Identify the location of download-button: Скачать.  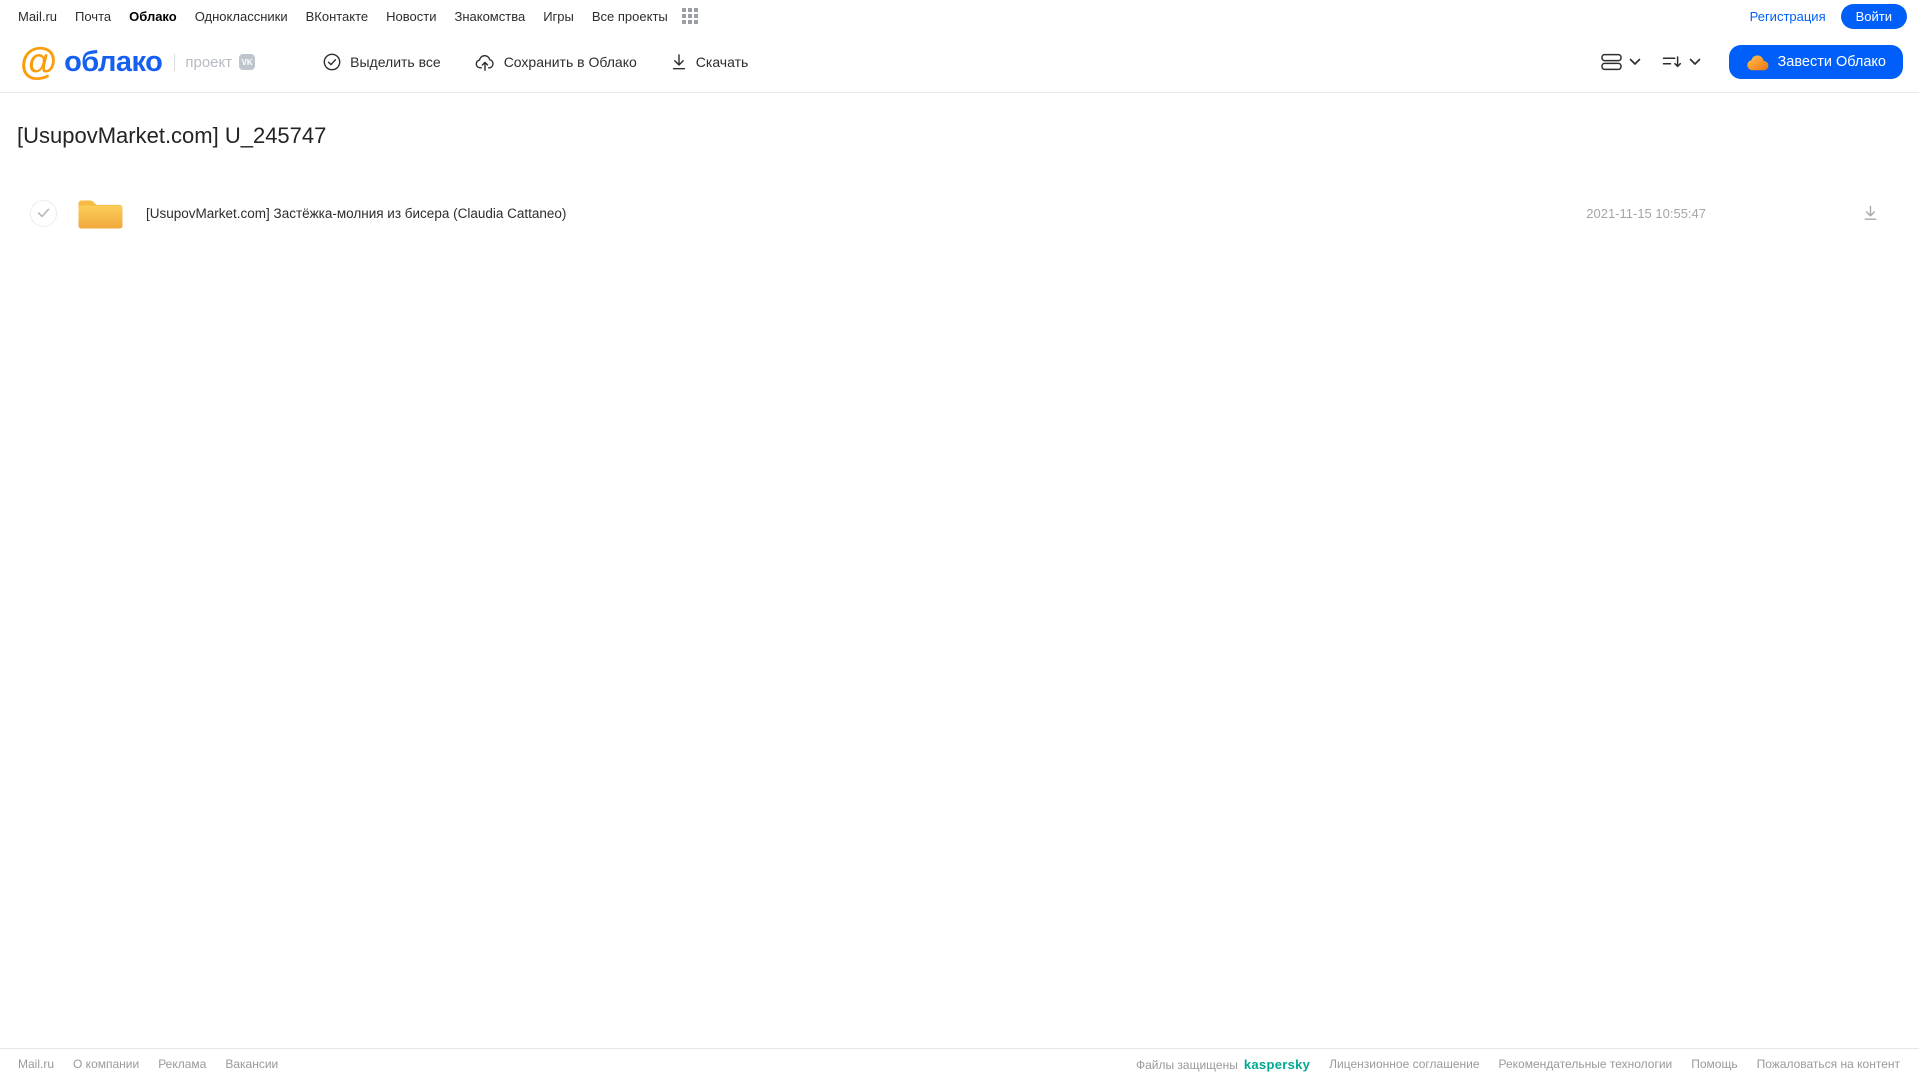
(710, 62).